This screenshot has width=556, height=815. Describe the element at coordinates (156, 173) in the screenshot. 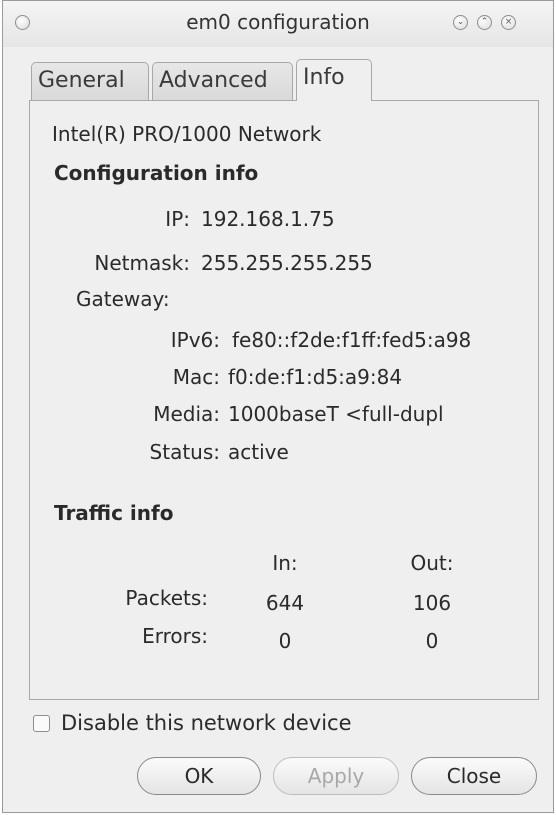

I see `configuration-info-heading: Configuration info` at that location.